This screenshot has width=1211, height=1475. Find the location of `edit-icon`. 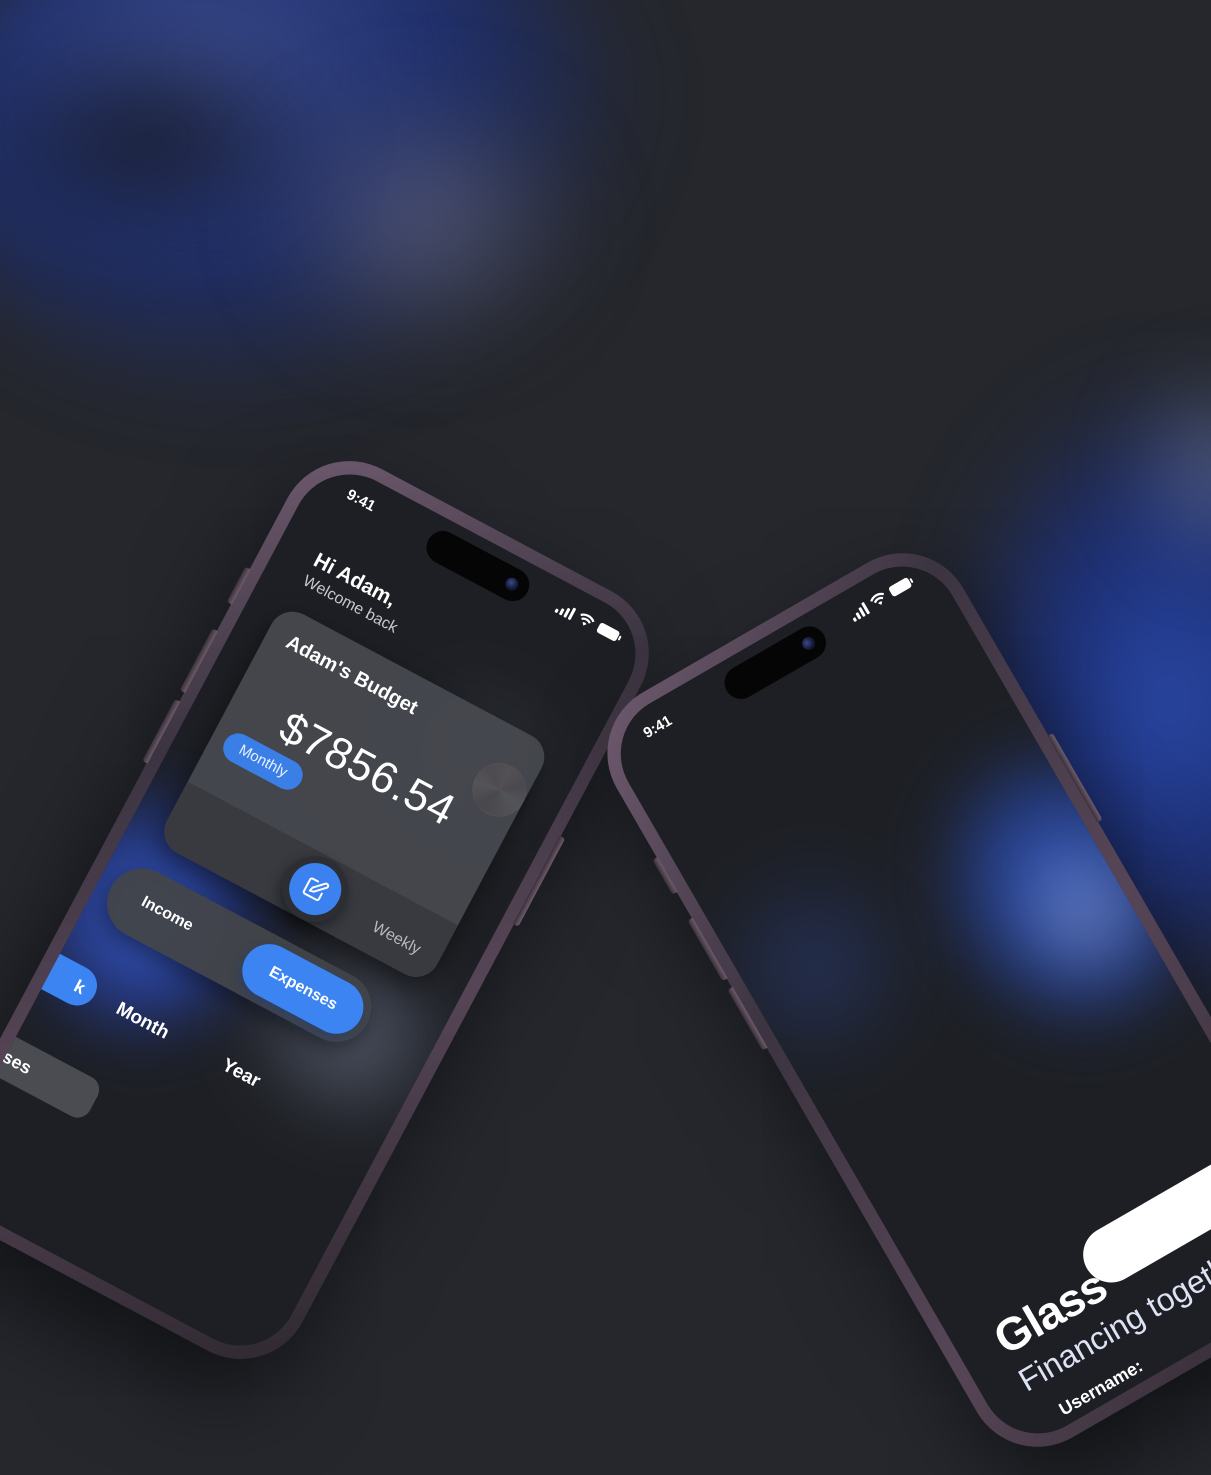

edit-icon is located at coordinates (316, 889).